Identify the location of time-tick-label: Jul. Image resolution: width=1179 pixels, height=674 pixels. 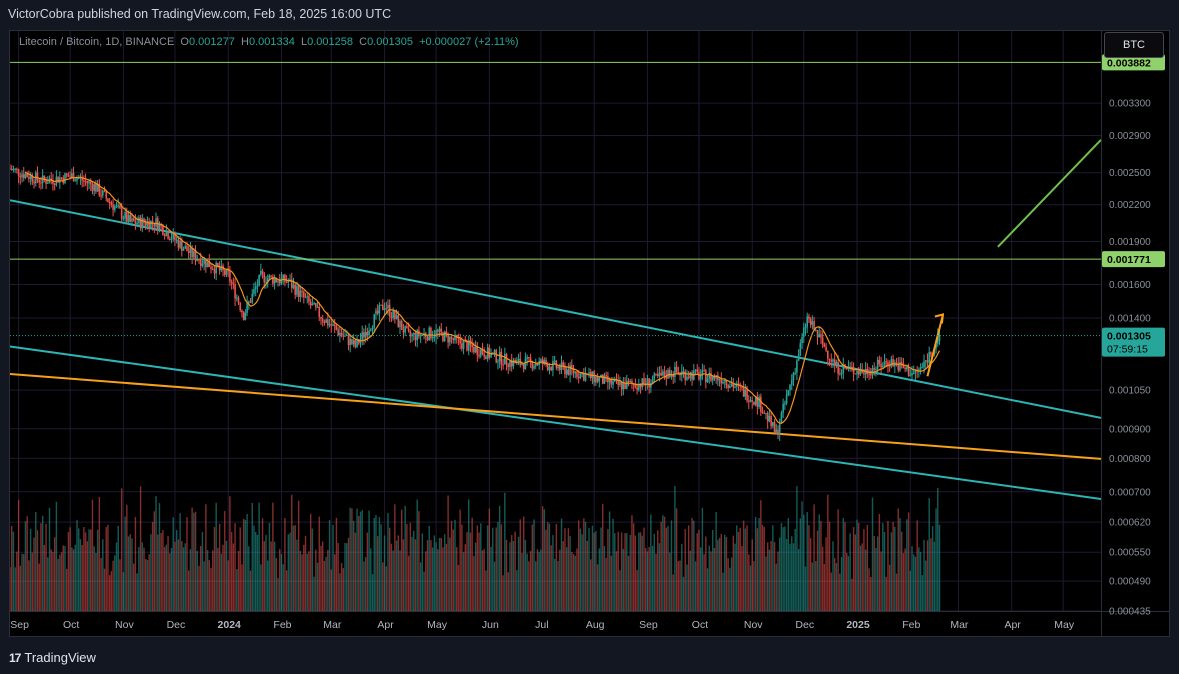
(541, 625).